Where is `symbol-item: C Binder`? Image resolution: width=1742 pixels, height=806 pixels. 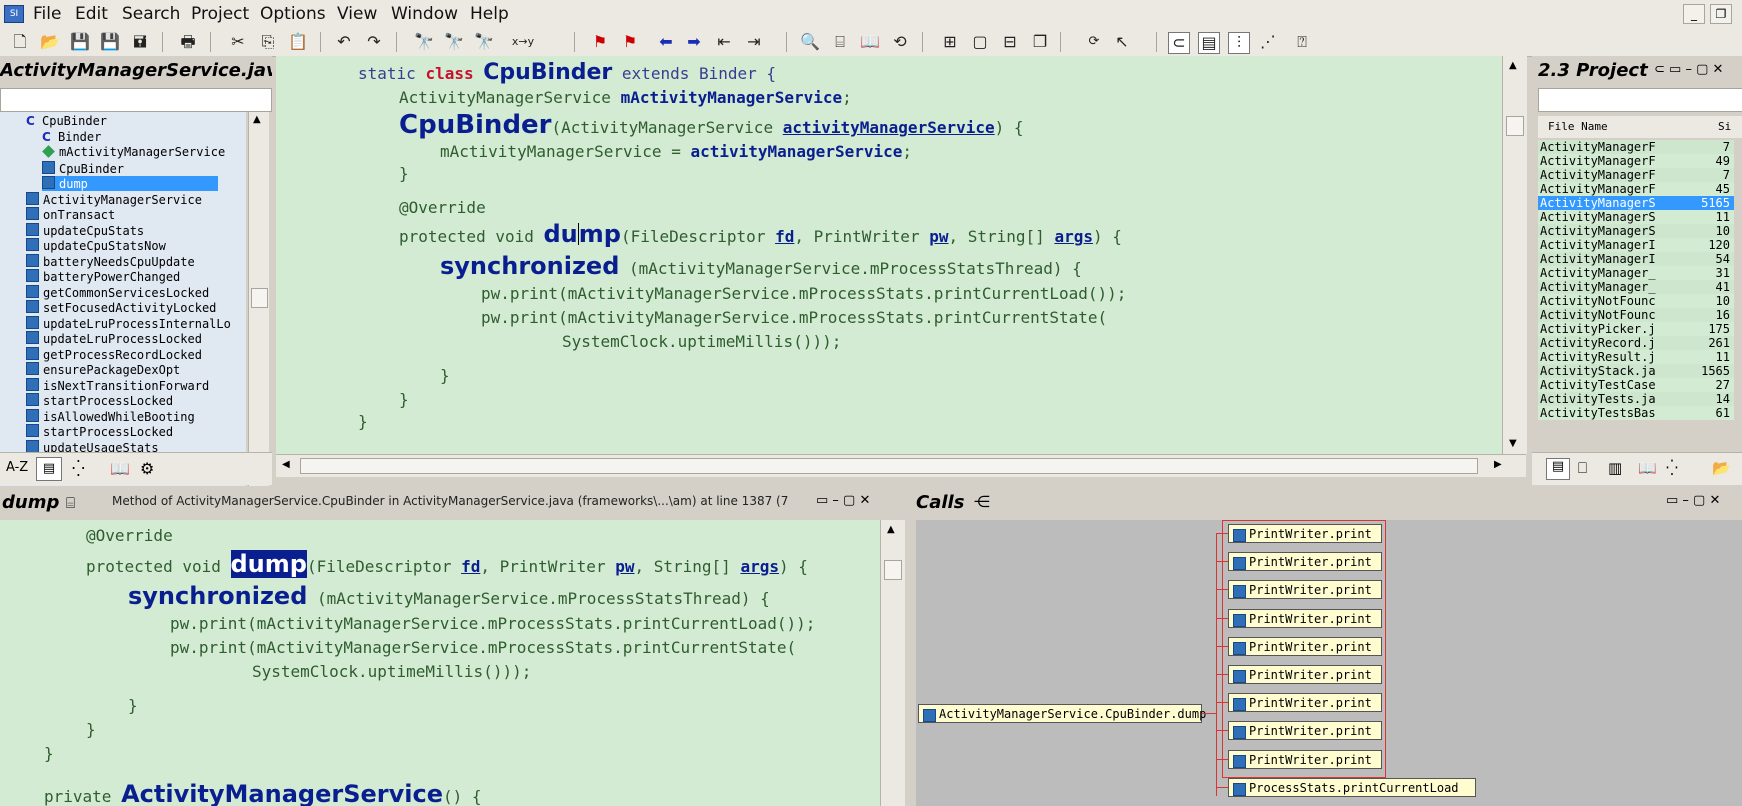 symbol-item: C Binder is located at coordinates (71, 137).